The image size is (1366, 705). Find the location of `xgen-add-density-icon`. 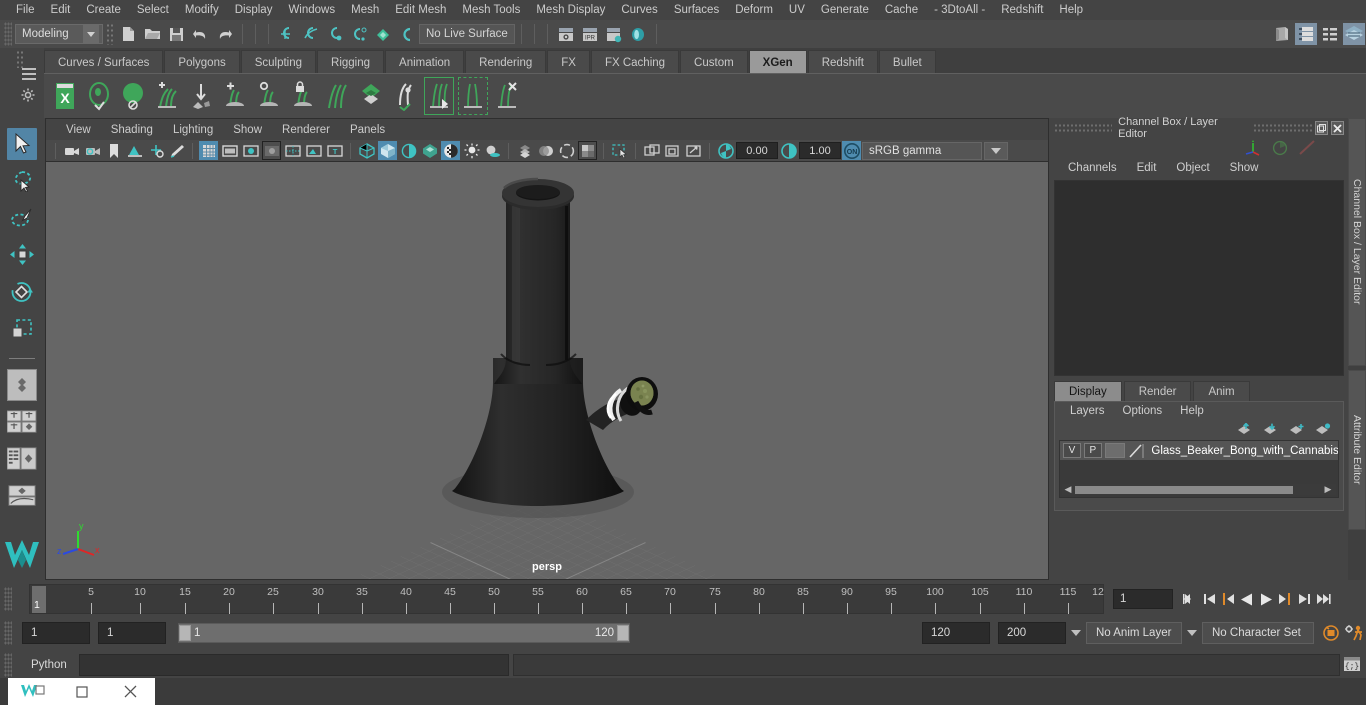

xgen-add-density-icon is located at coordinates (235, 96).